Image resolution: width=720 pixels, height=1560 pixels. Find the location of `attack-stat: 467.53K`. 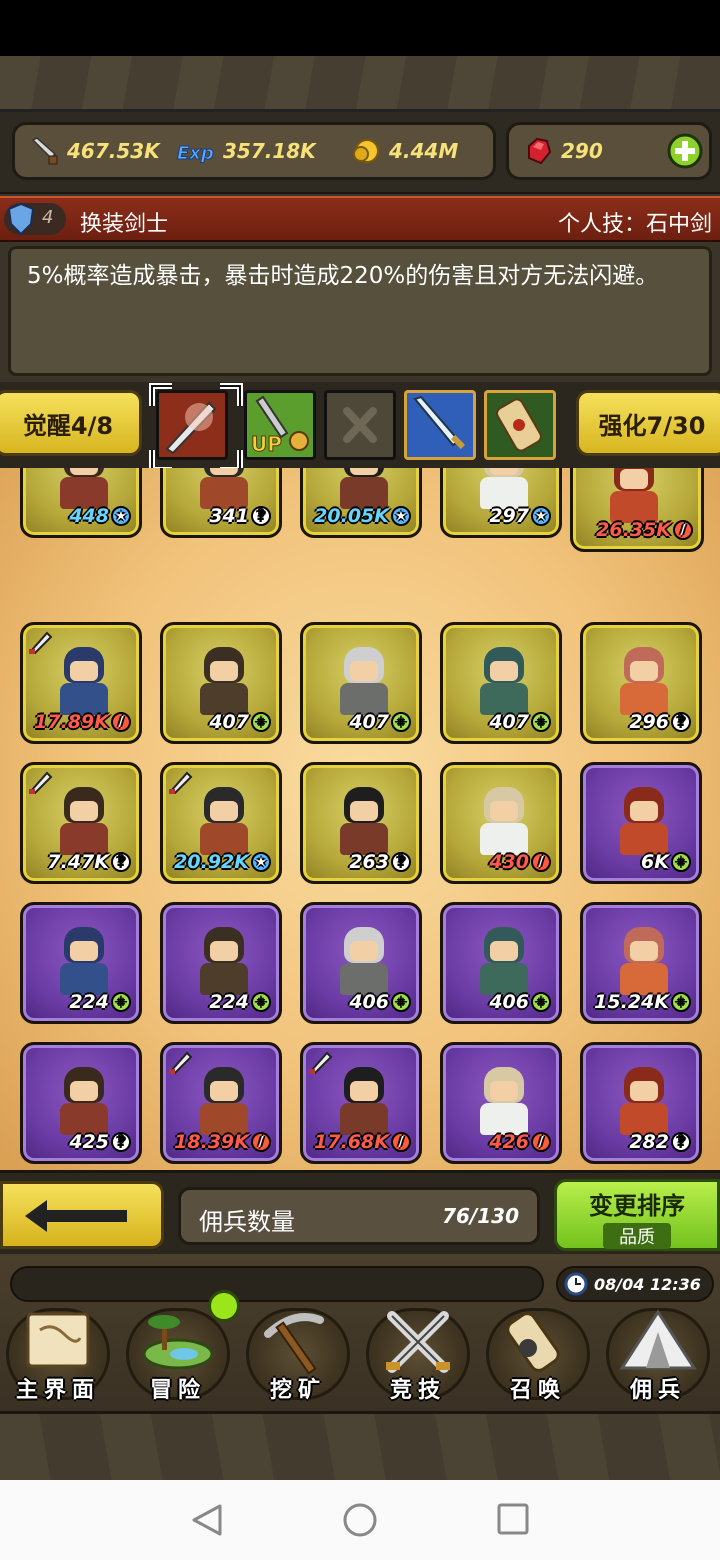

attack-stat: 467.53K is located at coordinates (94, 151).